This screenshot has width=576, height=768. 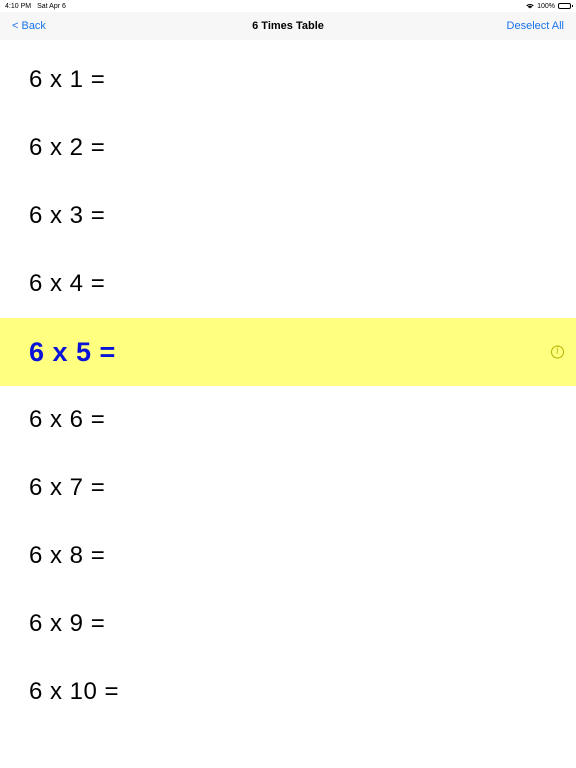 I want to click on table-row: 6 x 3 =, so click(x=288, y=216).